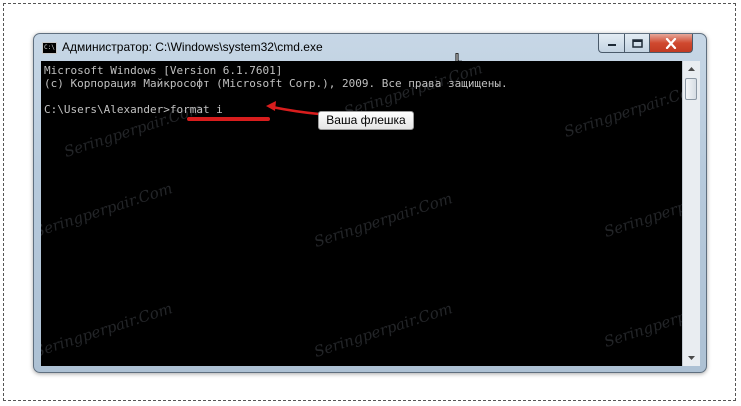 This screenshot has width=741, height=406. I want to click on vertical-scrollbar, so click(691, 213).